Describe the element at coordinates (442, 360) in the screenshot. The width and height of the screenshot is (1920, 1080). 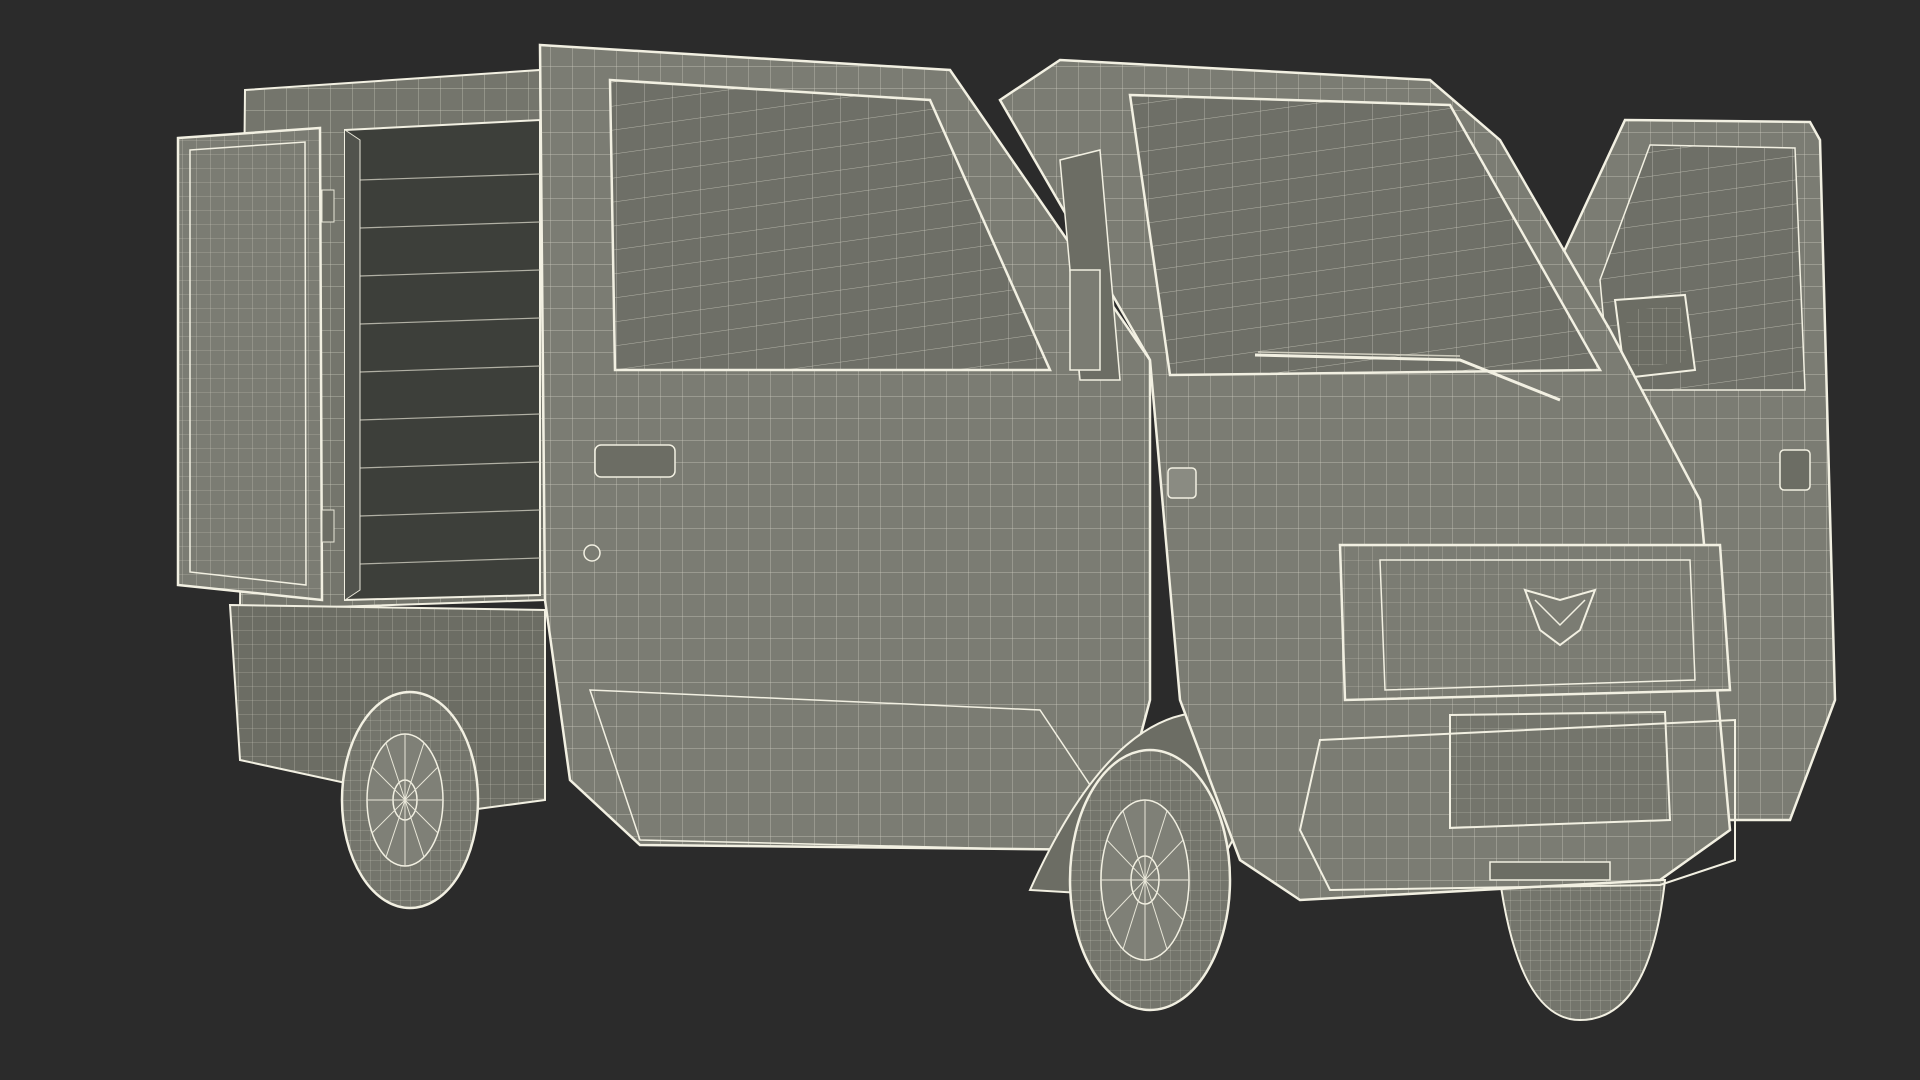
I see `cargo-interior` at that location.